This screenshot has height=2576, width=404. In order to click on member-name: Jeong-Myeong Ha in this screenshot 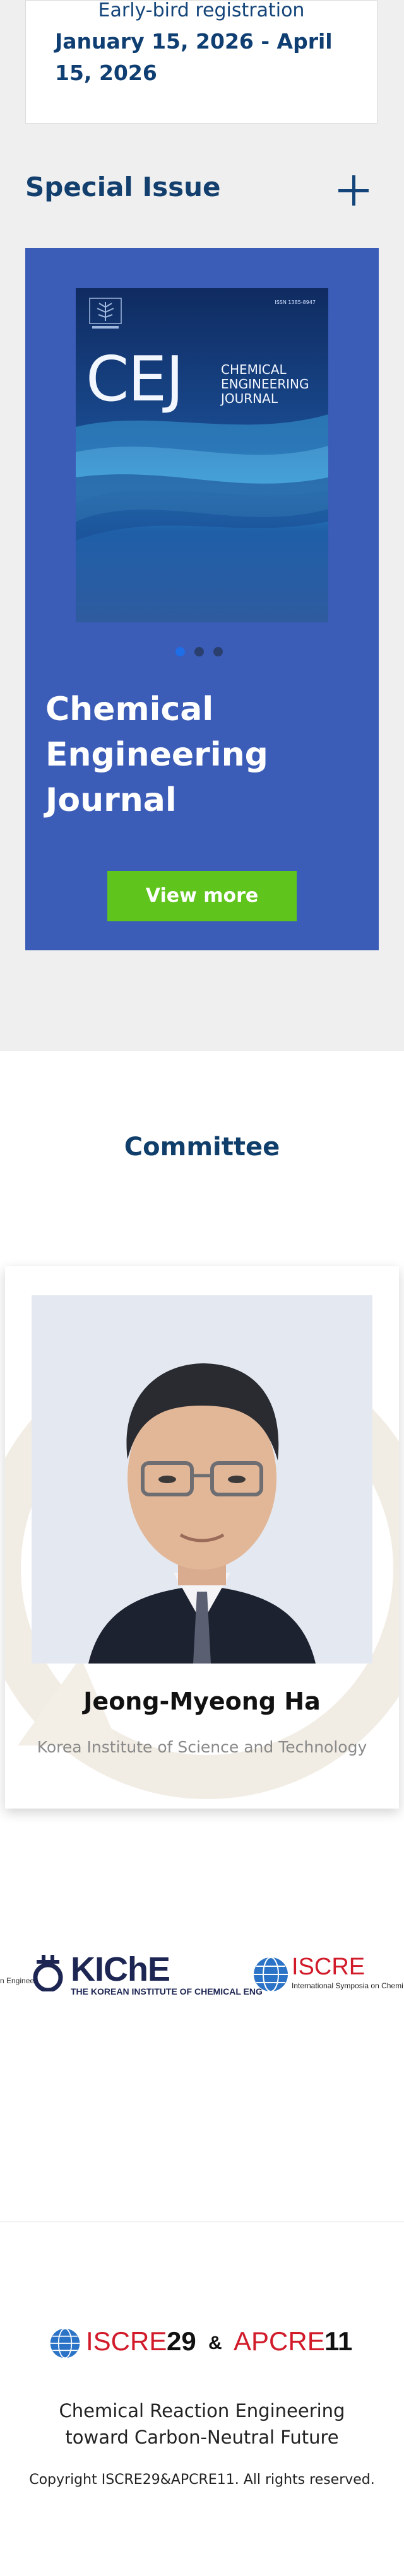, I will do `click(202, 1701)`.